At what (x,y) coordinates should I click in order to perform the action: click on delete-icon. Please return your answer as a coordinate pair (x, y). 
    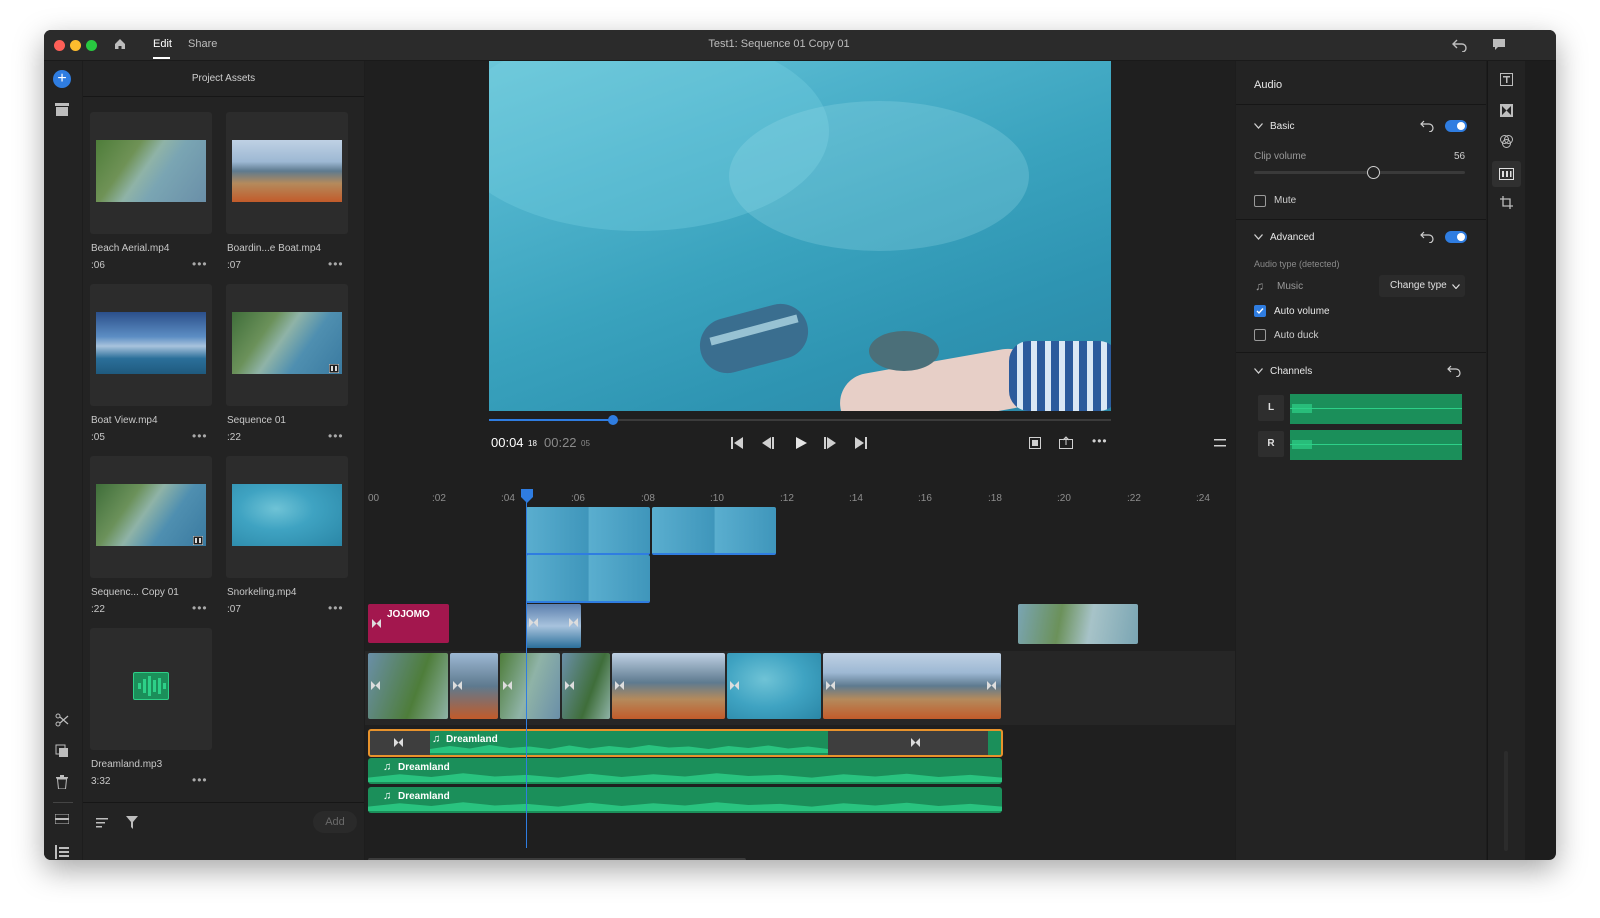
    Looking at the image, I should click on (62, 782).